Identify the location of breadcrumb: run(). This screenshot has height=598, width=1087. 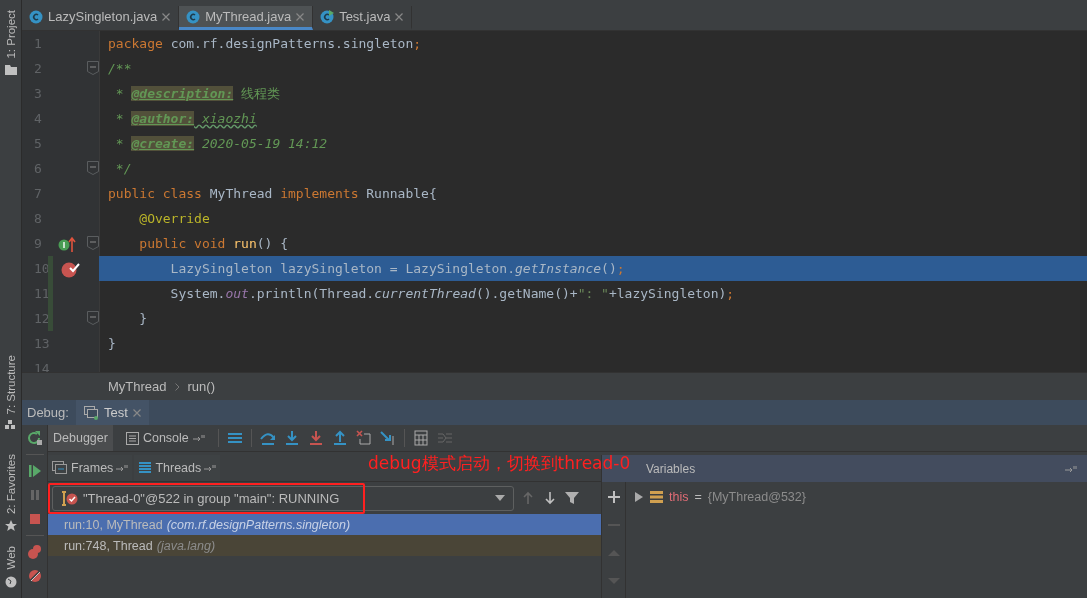
(201, 386).